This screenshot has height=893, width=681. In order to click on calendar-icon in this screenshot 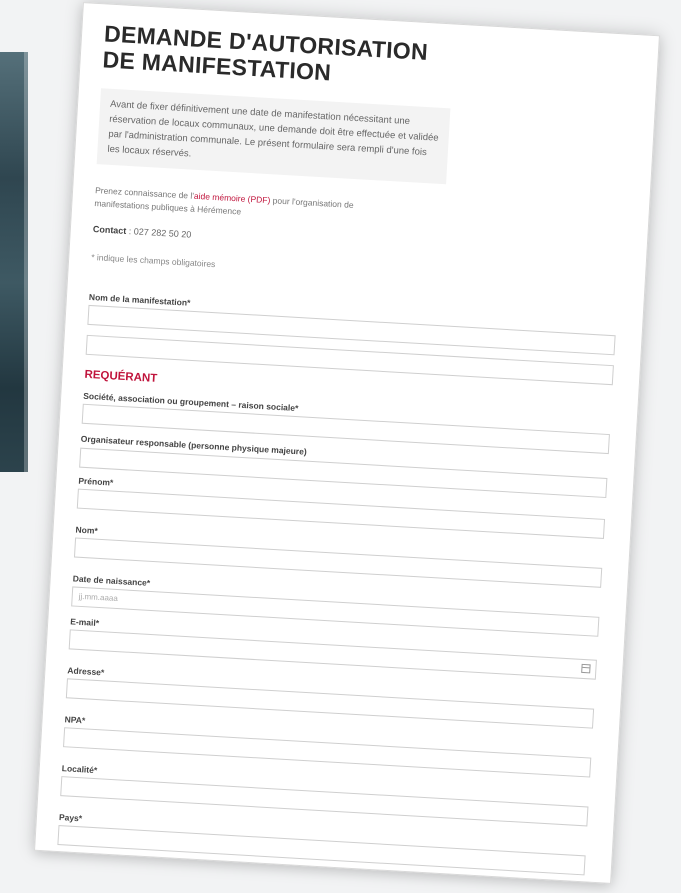, I will do `click(586, 668)`.